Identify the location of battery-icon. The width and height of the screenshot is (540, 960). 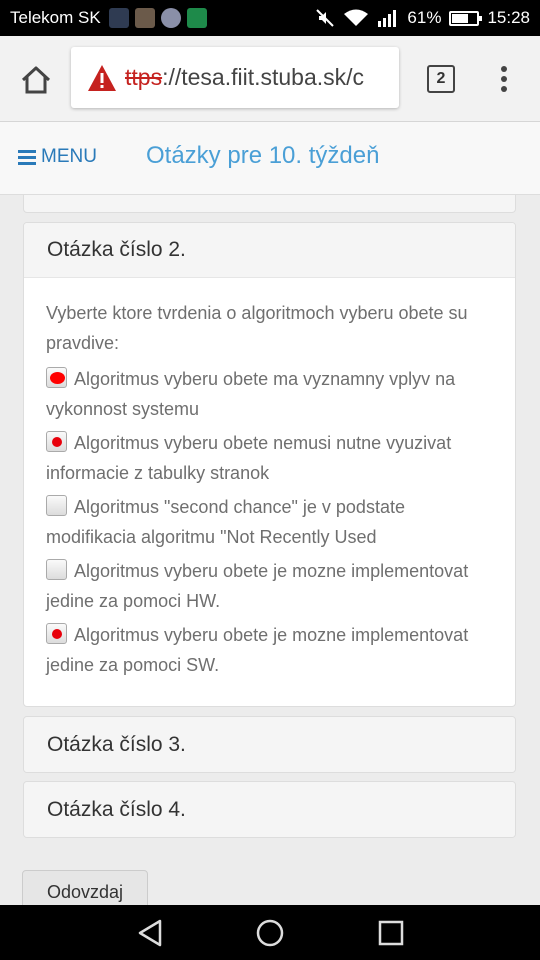
(466, 18).